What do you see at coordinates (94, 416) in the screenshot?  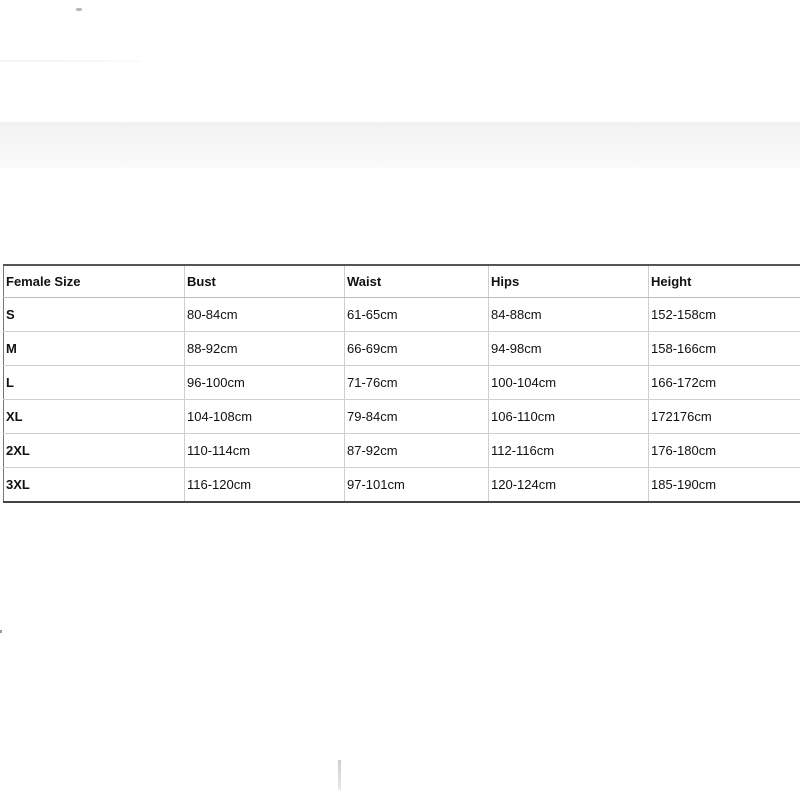 I see `size-cell: XL` at bounding box center [94, 416].